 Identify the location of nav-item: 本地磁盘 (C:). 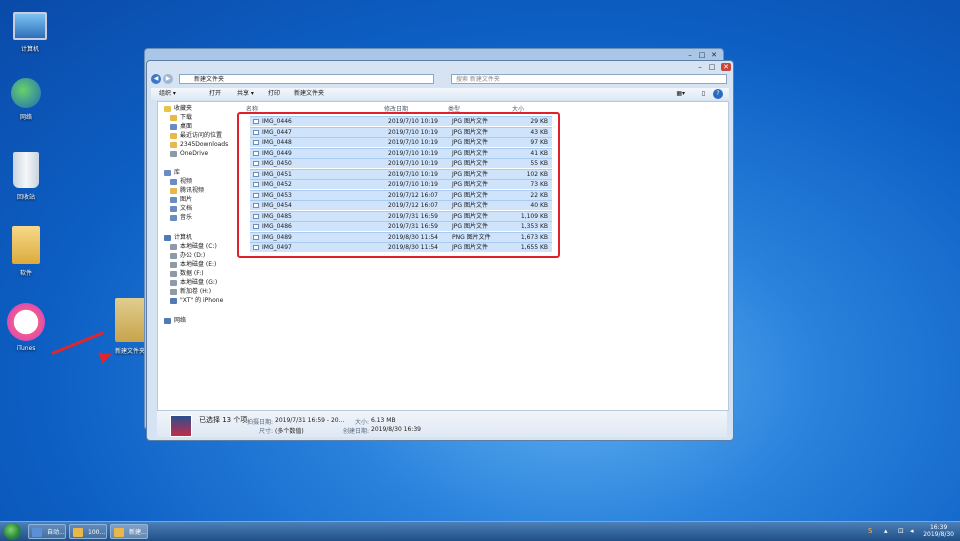
(193, 246).